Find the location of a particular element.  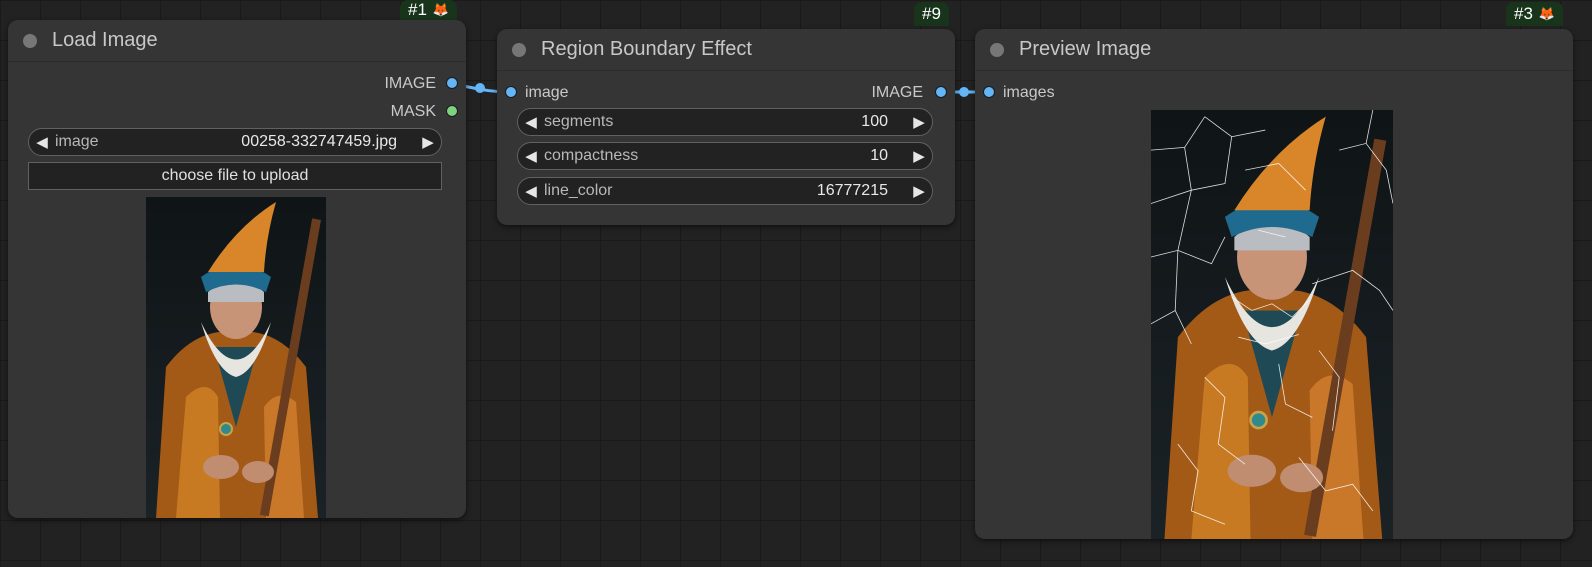

input-label-images: images is located at coordinates (1029, 92).